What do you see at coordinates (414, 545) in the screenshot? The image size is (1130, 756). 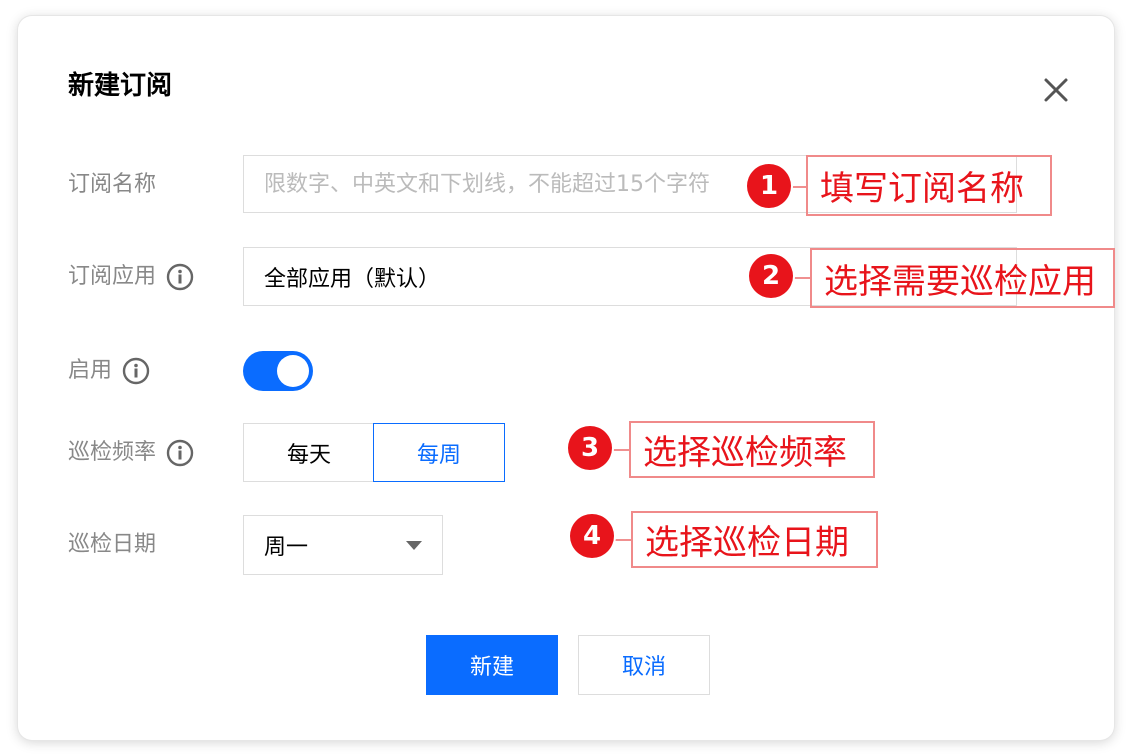 I see `caret-down-icon` at bounding box center [414, 545].